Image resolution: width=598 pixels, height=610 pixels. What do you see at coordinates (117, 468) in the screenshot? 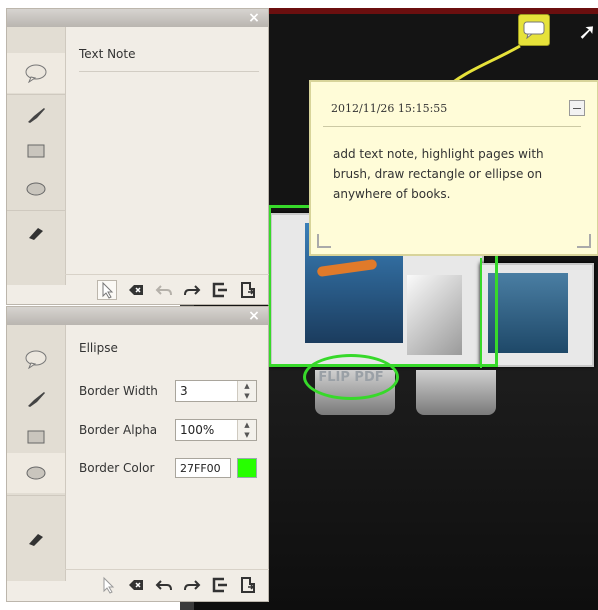
I see `border-color-label: Border Color` at bounding box center [117, 468].